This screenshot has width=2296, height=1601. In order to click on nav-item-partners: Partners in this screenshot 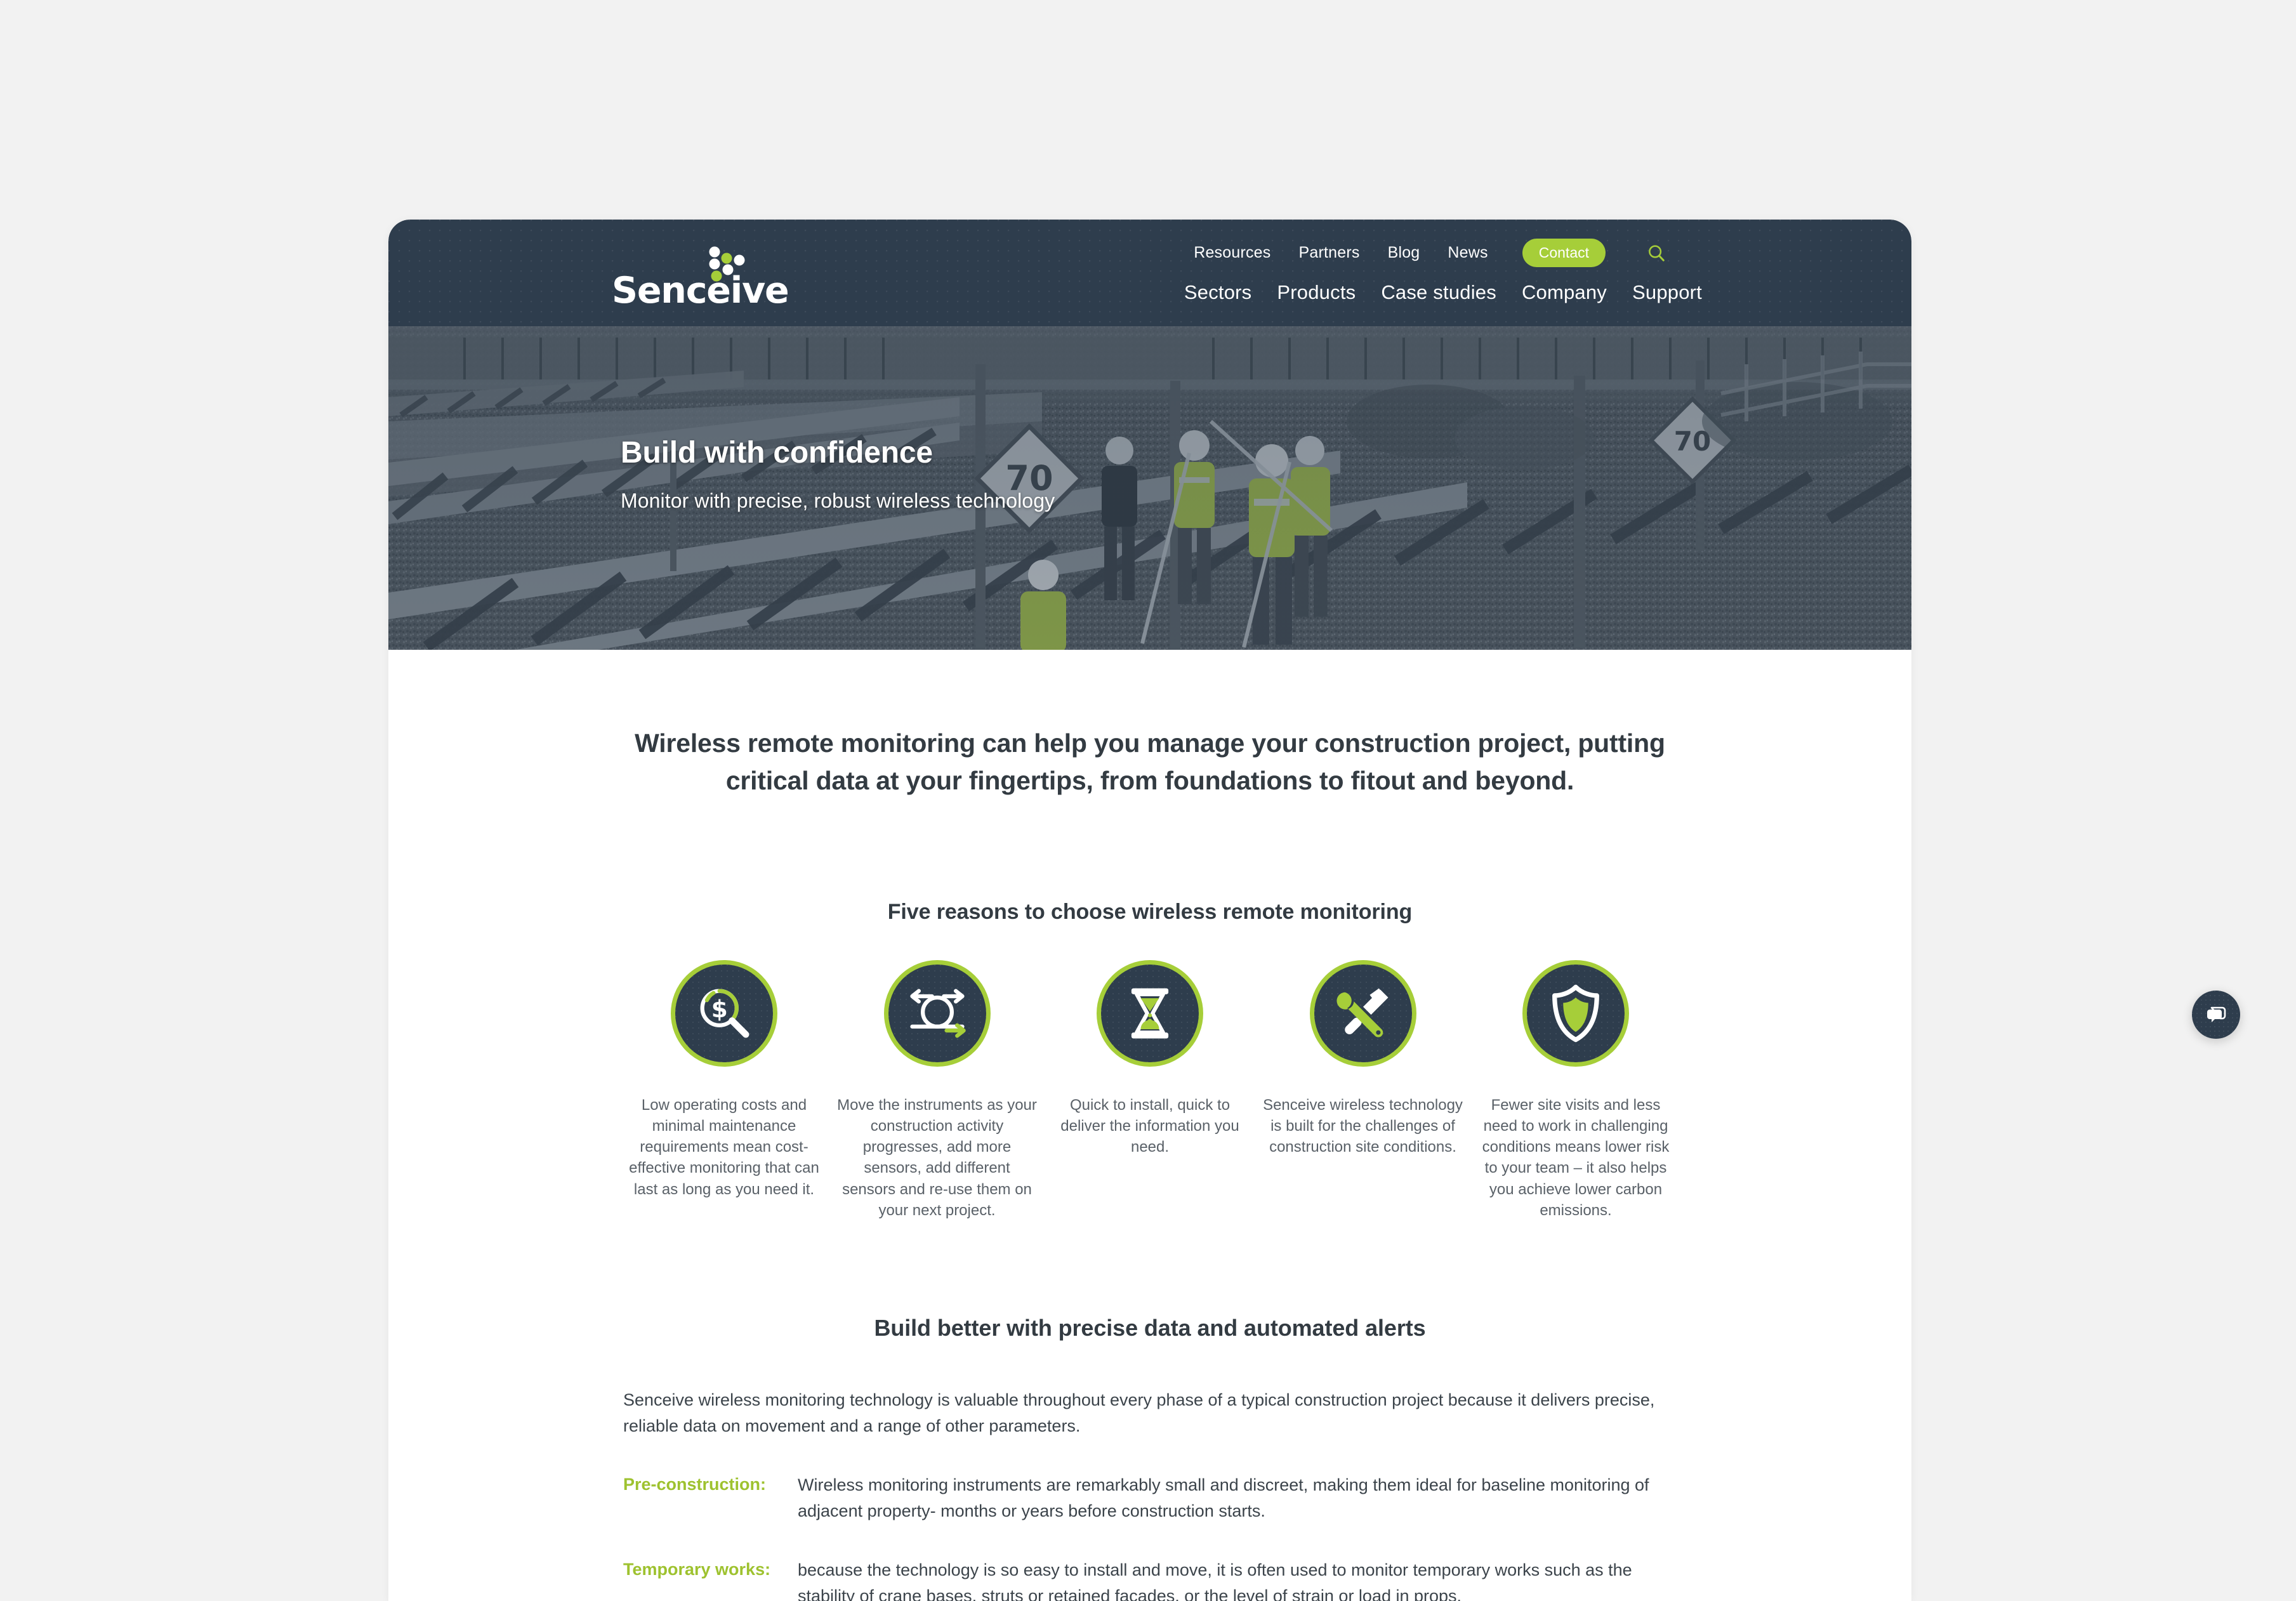, I will do `click(1328, 253)`.